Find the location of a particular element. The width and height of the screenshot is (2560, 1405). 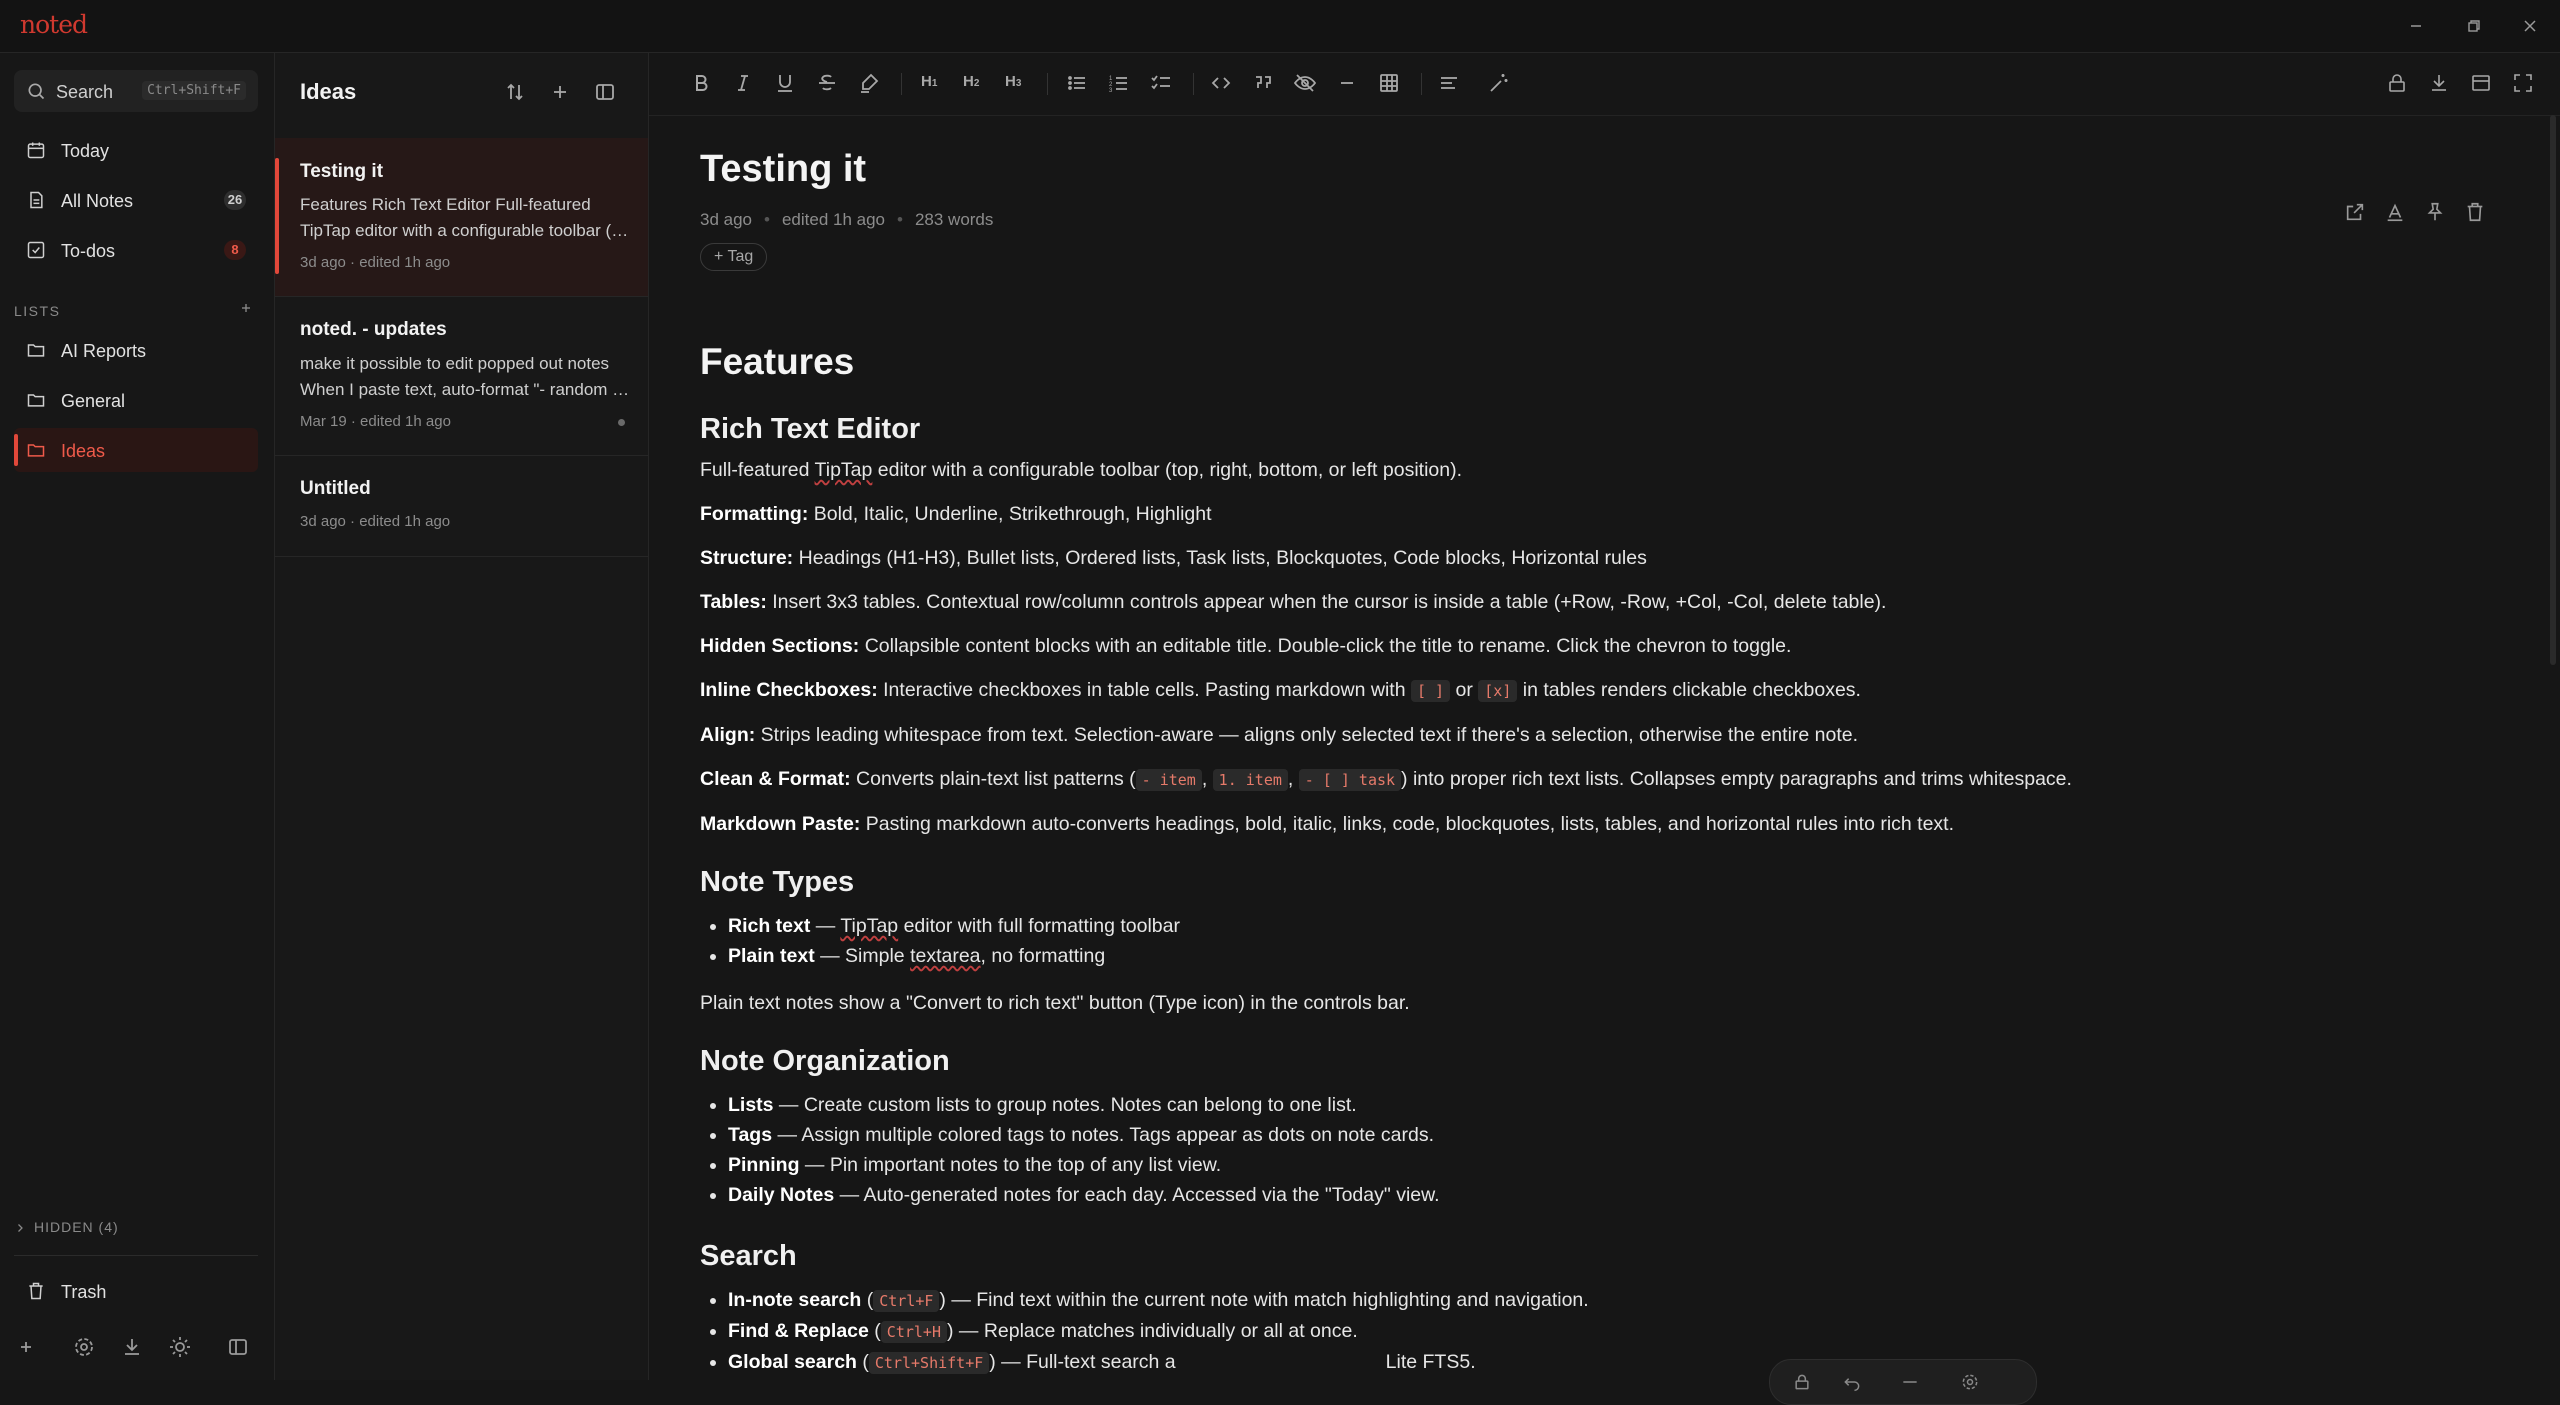

list-ideas: Ideas is located at coordinates (136, 450).